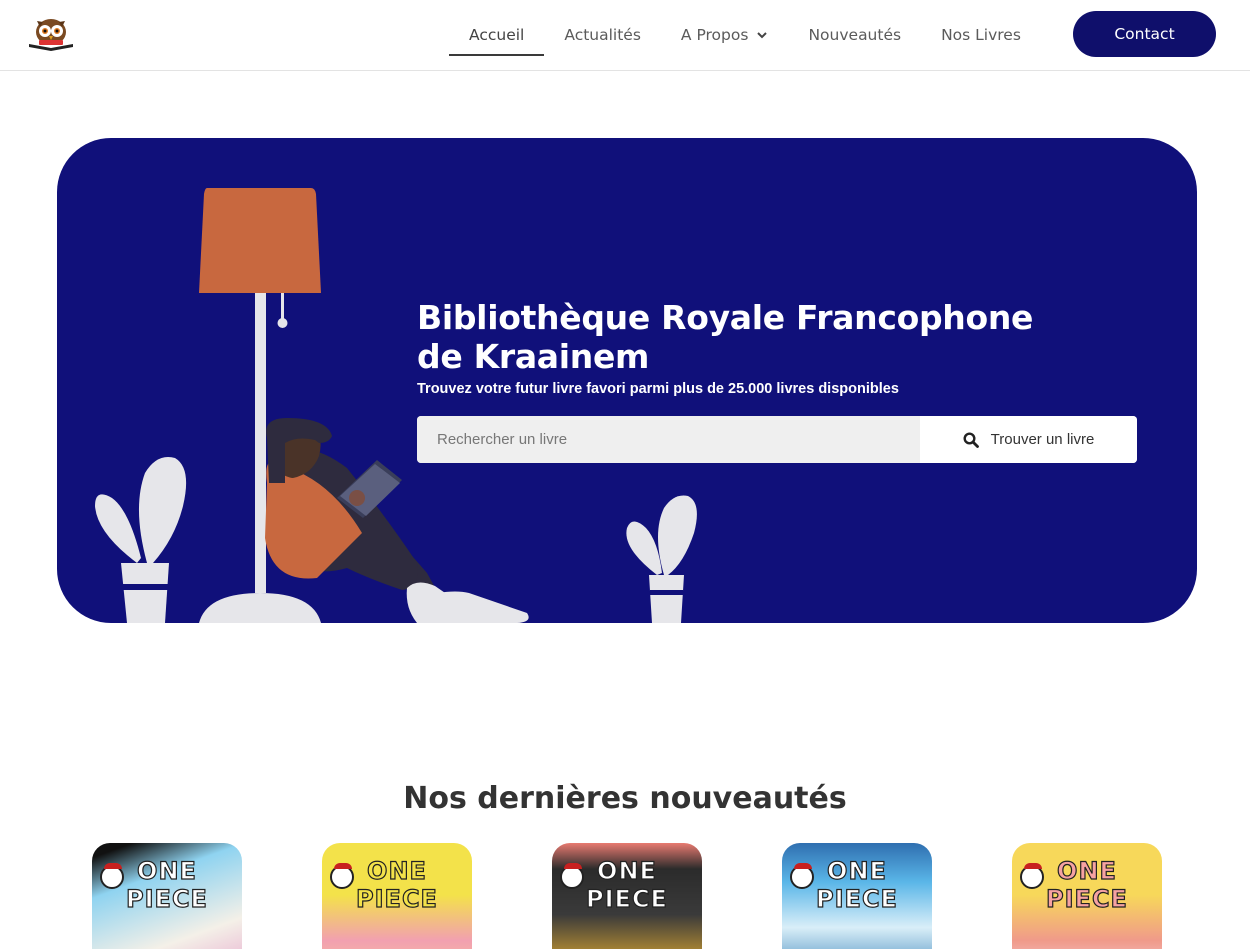  What do you see at coordinates (725, 317) in the screenshot?
I see `hero-title-line: Bibliothèque Royale Francophone` at bounding box center [725, 317].